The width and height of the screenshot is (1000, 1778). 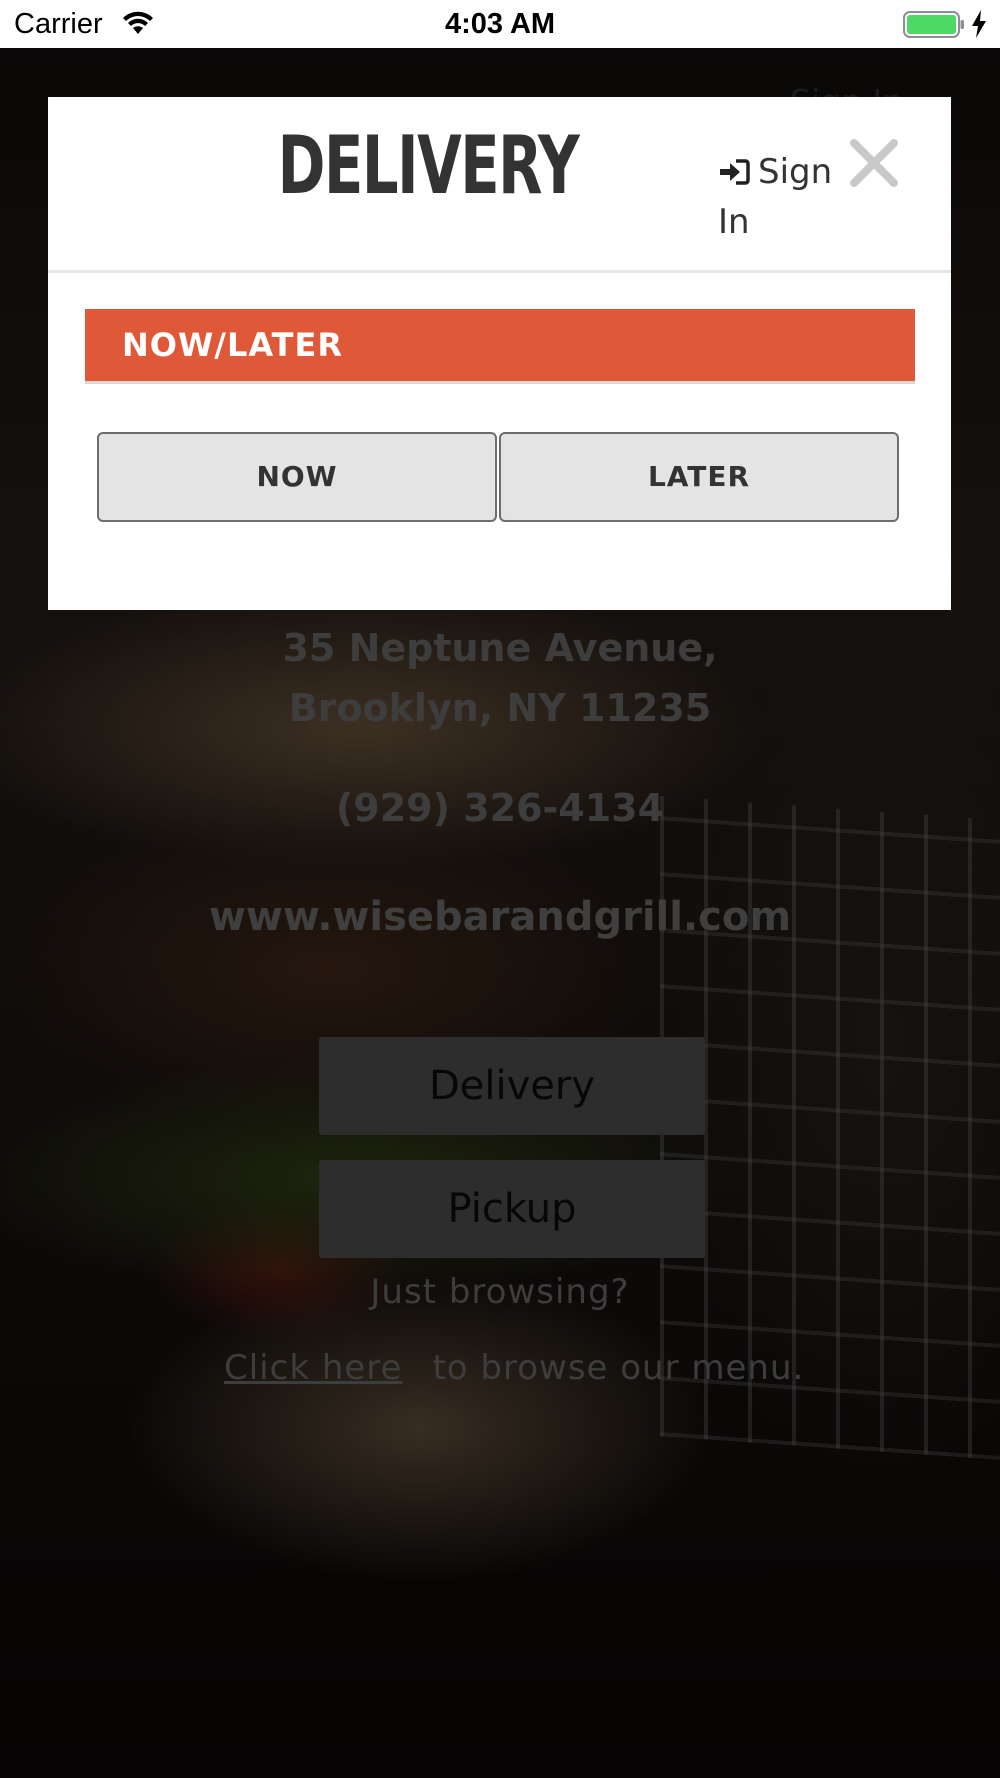 What do you see at coordinates (699, 477) in the screenshot?
I see `later-button: LATER` at bounding box center [699, 477].